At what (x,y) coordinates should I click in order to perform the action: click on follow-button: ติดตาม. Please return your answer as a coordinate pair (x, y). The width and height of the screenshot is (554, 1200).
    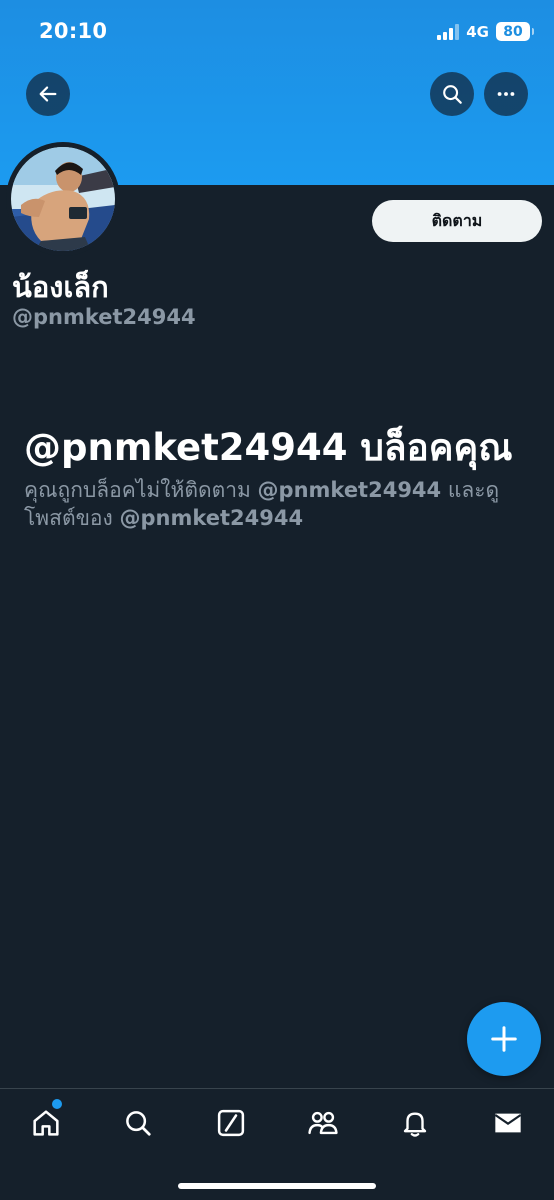
    Looking at the image, I should click on (457, 221).